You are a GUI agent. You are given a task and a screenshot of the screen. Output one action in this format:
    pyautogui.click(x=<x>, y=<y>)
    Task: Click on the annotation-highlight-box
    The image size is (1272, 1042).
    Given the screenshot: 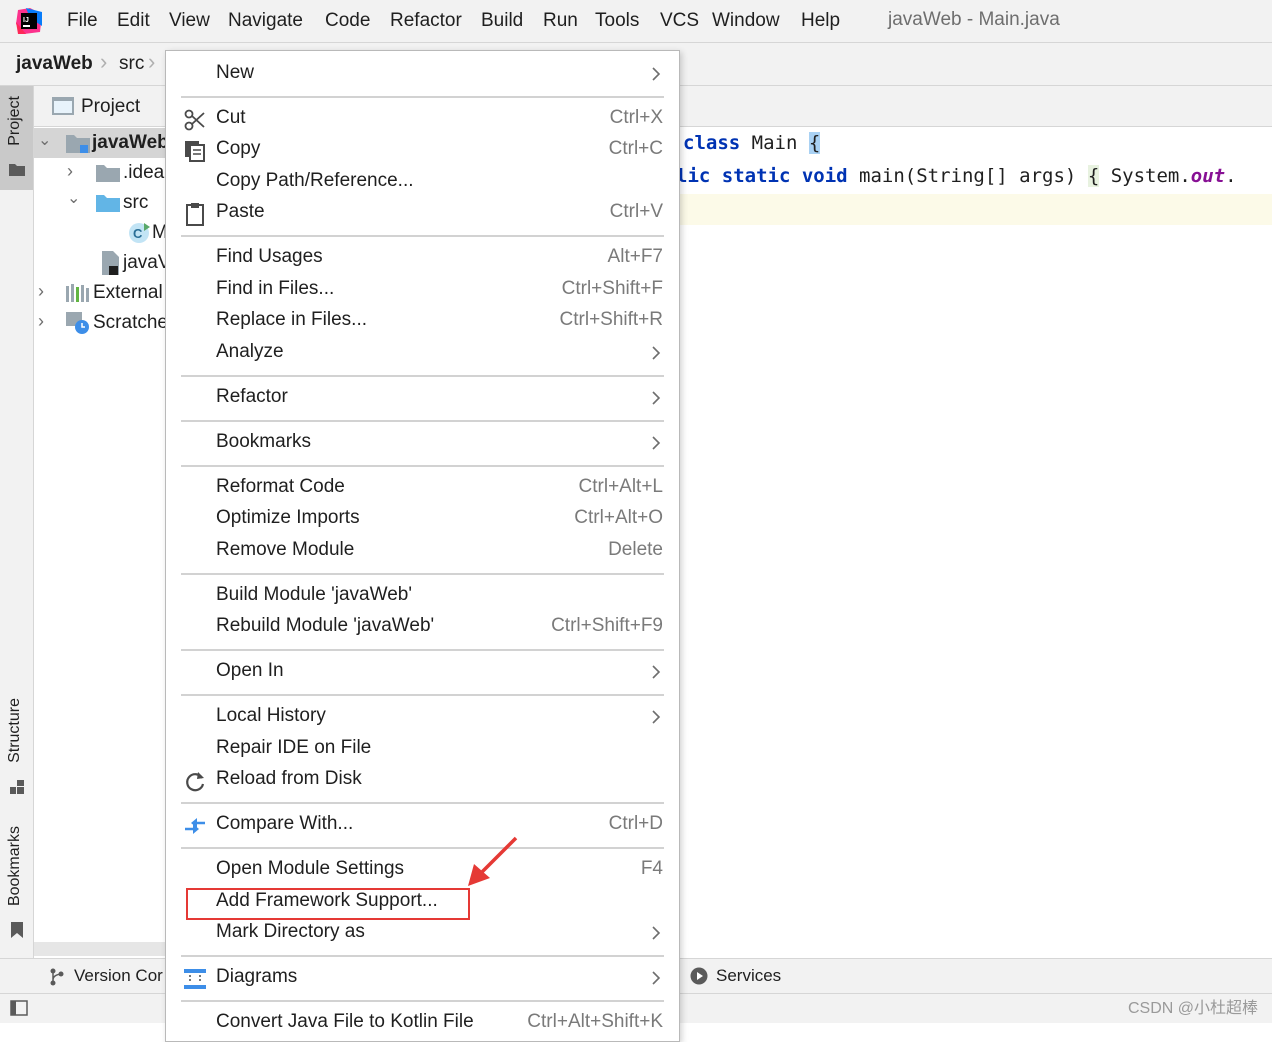 What is the action you would take?
    pyautogui.click(x=328, y=904)
    